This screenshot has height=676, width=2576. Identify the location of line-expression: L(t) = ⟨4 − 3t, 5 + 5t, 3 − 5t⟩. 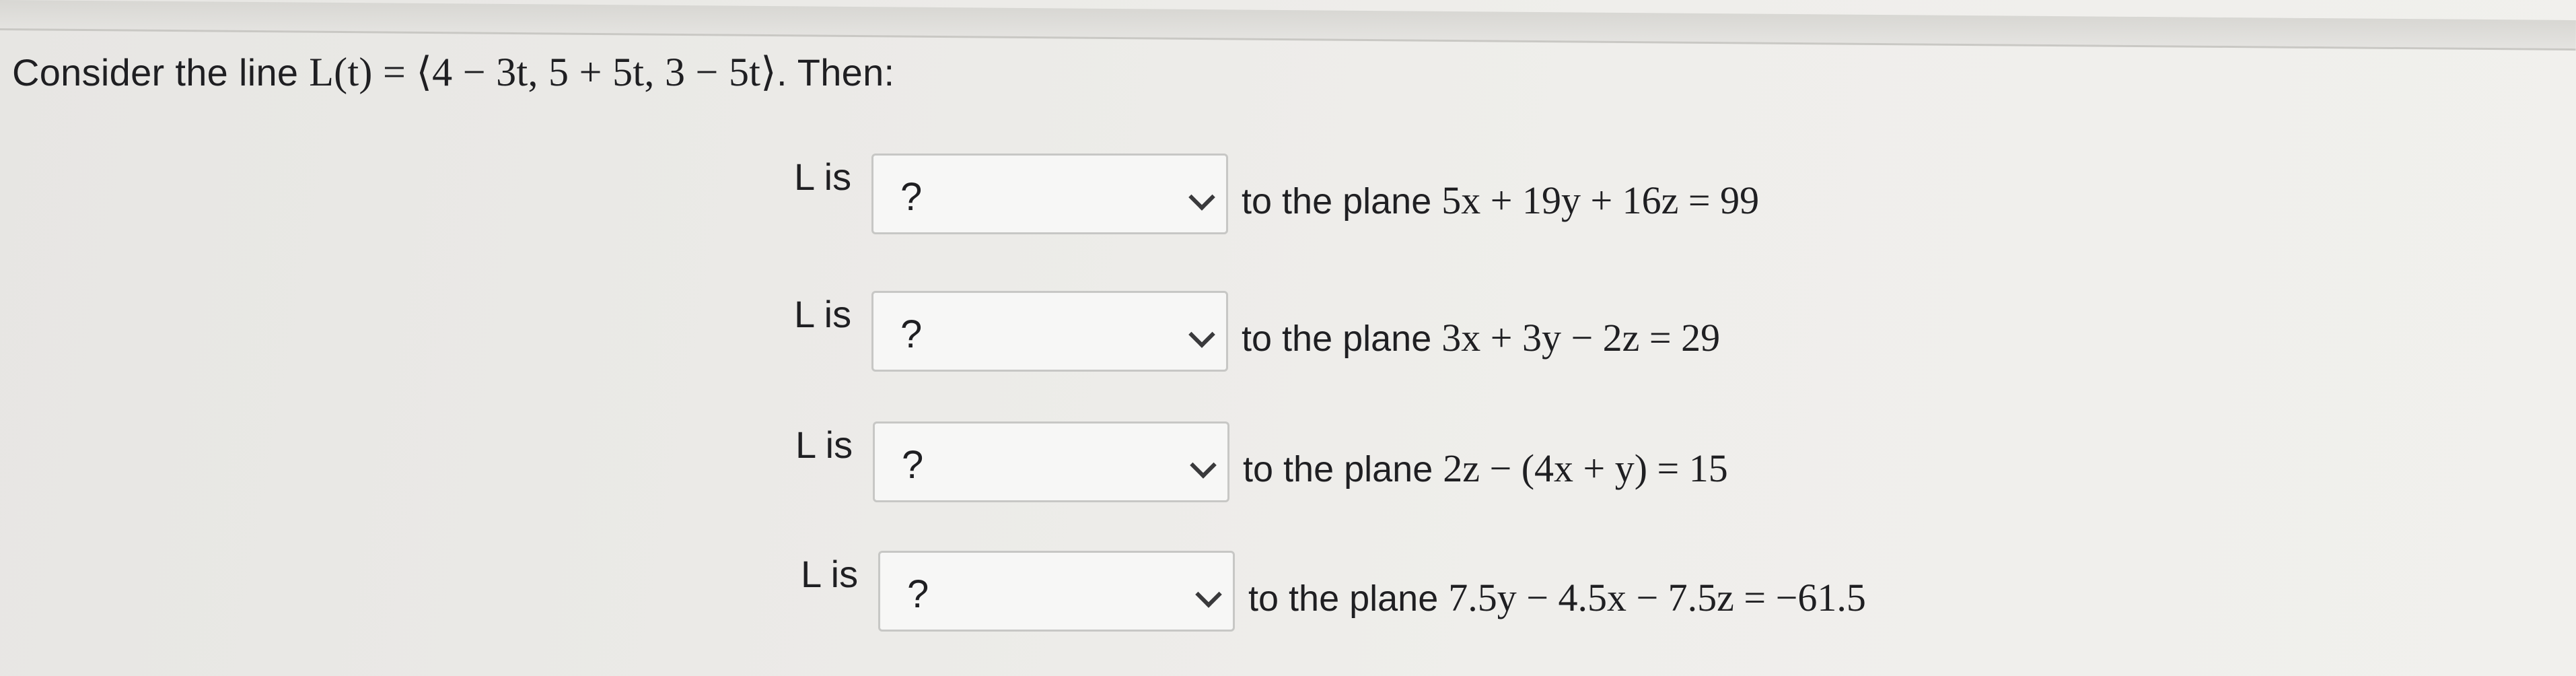
(543, 72).